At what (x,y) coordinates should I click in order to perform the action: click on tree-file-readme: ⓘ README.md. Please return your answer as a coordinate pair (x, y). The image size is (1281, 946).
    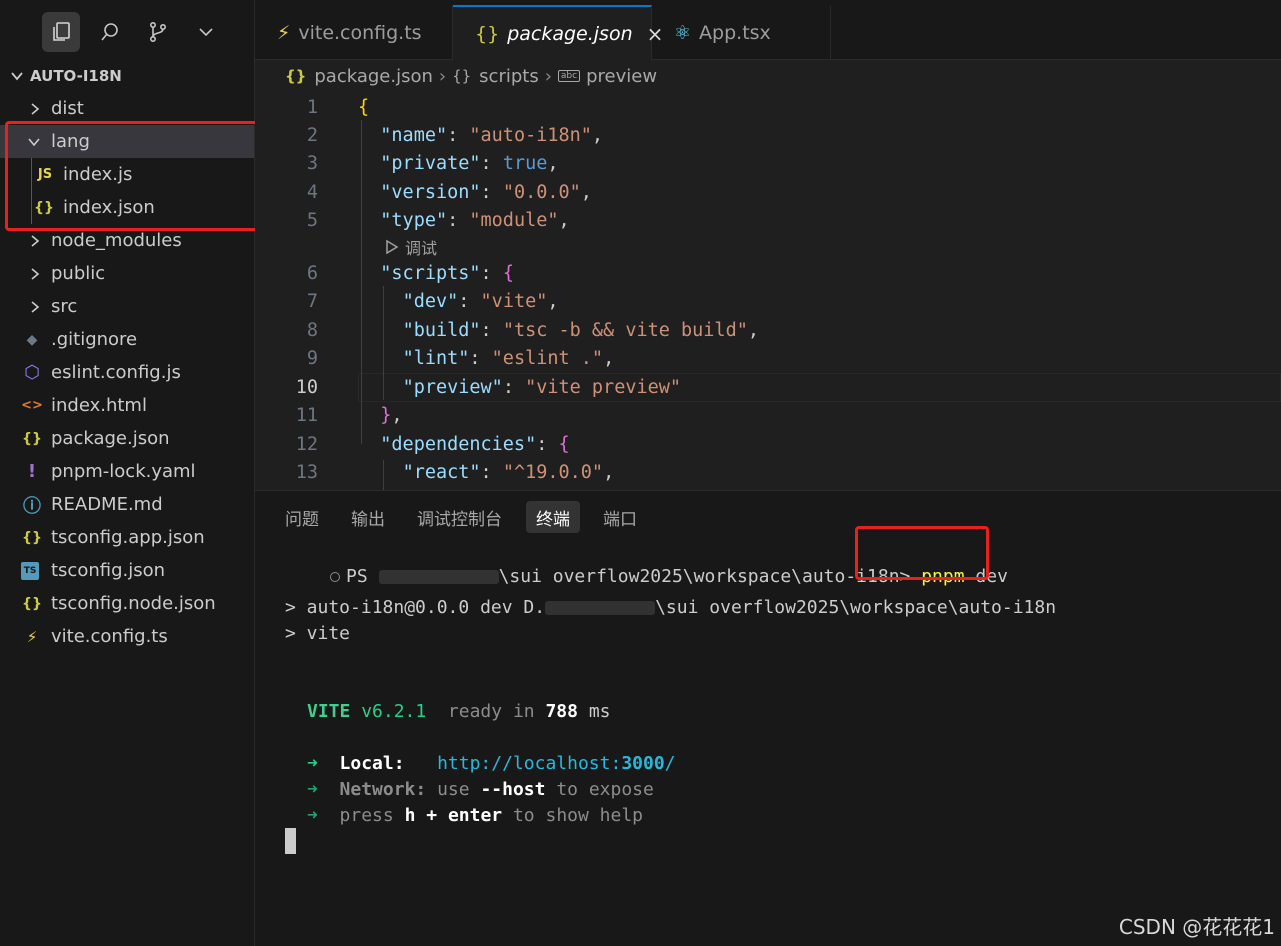
    Looking at the image, I should click on (127, 504).